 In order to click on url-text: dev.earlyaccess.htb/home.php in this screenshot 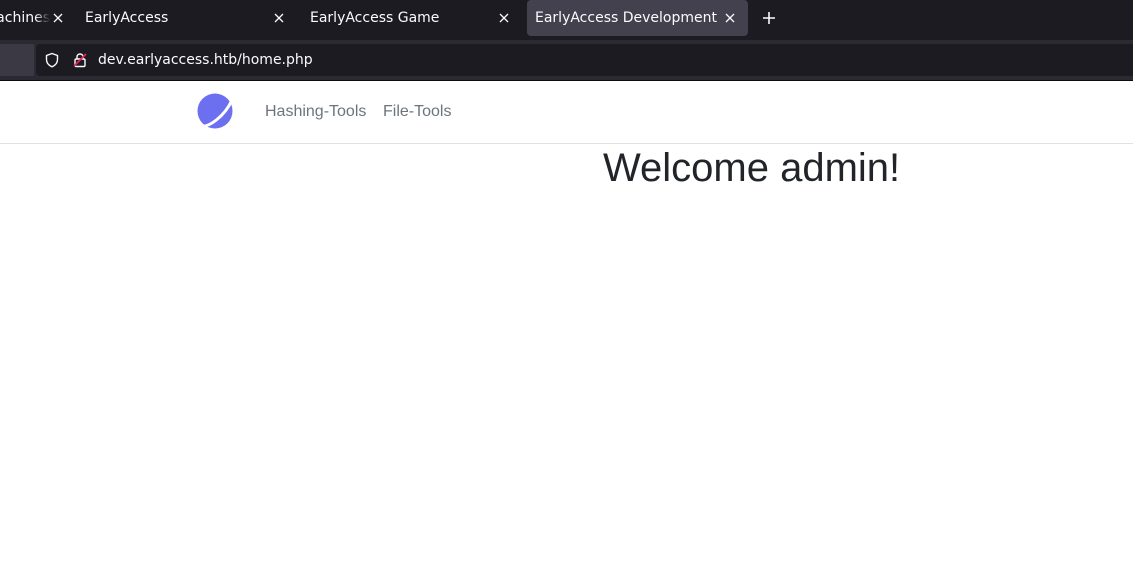, I will do `click(205, 60)`.